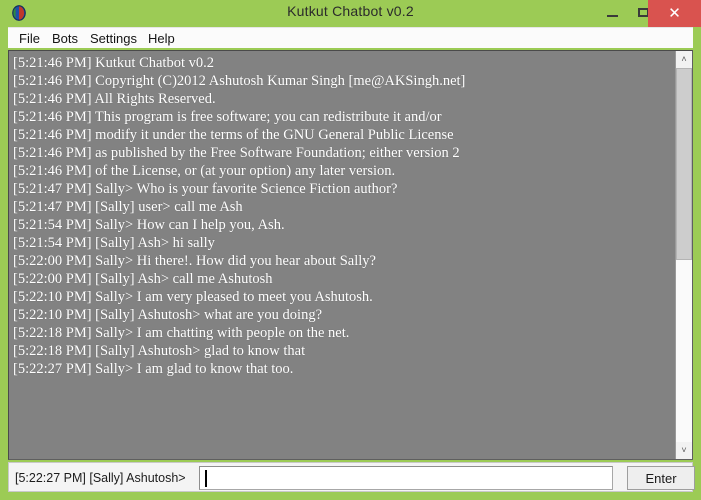 This screenshot has width=701, height=500. I want to click on menu-bar: File Bots Settings Help, so click(350, 37).